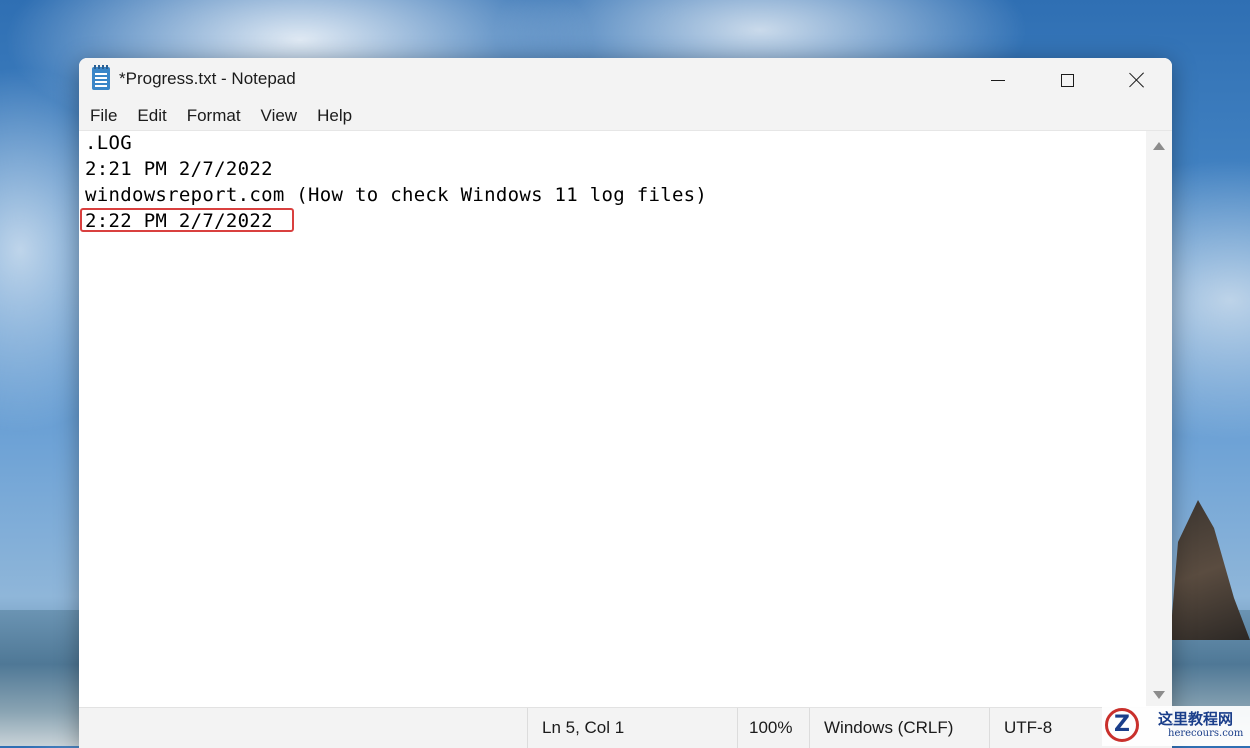  I want to click on close-button, so click(1137, 80).